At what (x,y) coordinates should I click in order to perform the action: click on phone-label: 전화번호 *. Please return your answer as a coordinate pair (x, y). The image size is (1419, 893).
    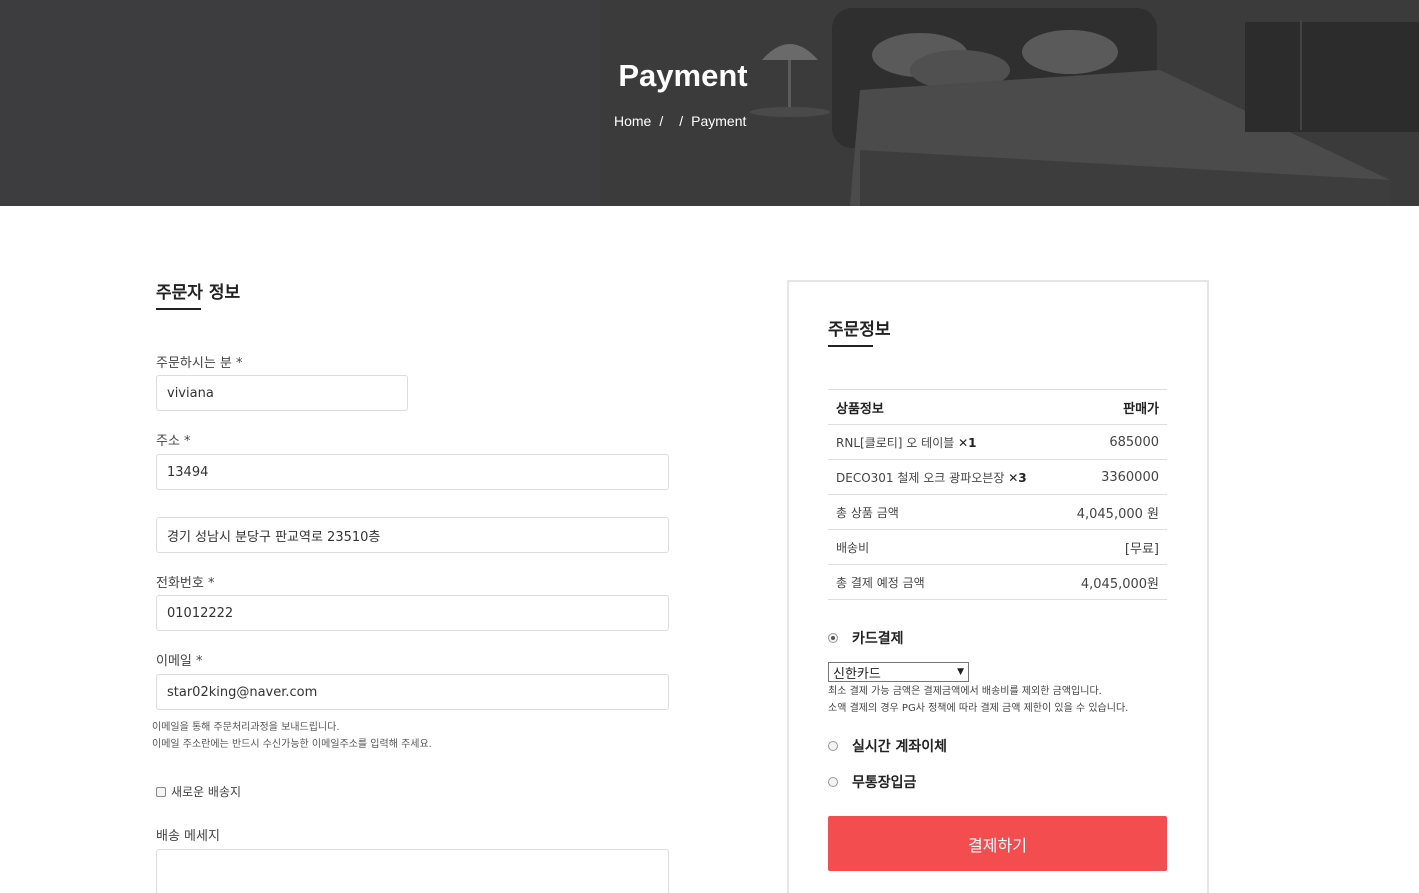
    Looking at the image, I should click on (185, 583).